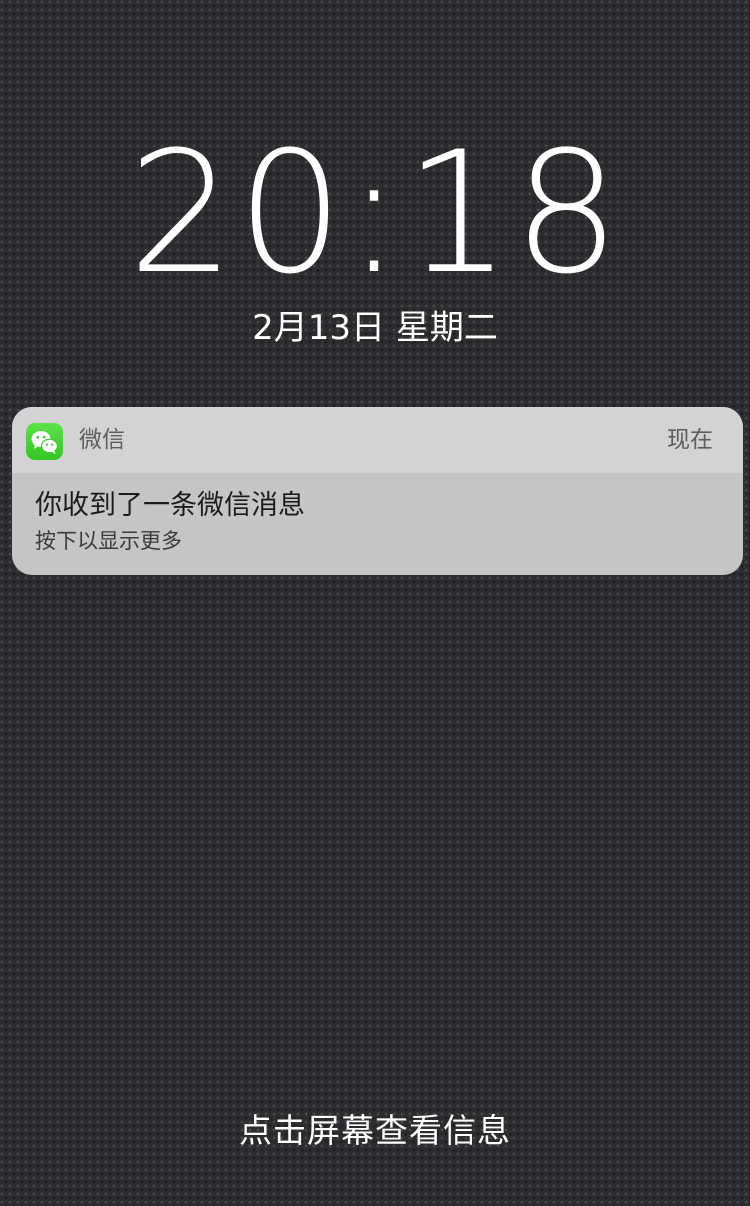  I want to click on wechat-icon, so click(44, 441).